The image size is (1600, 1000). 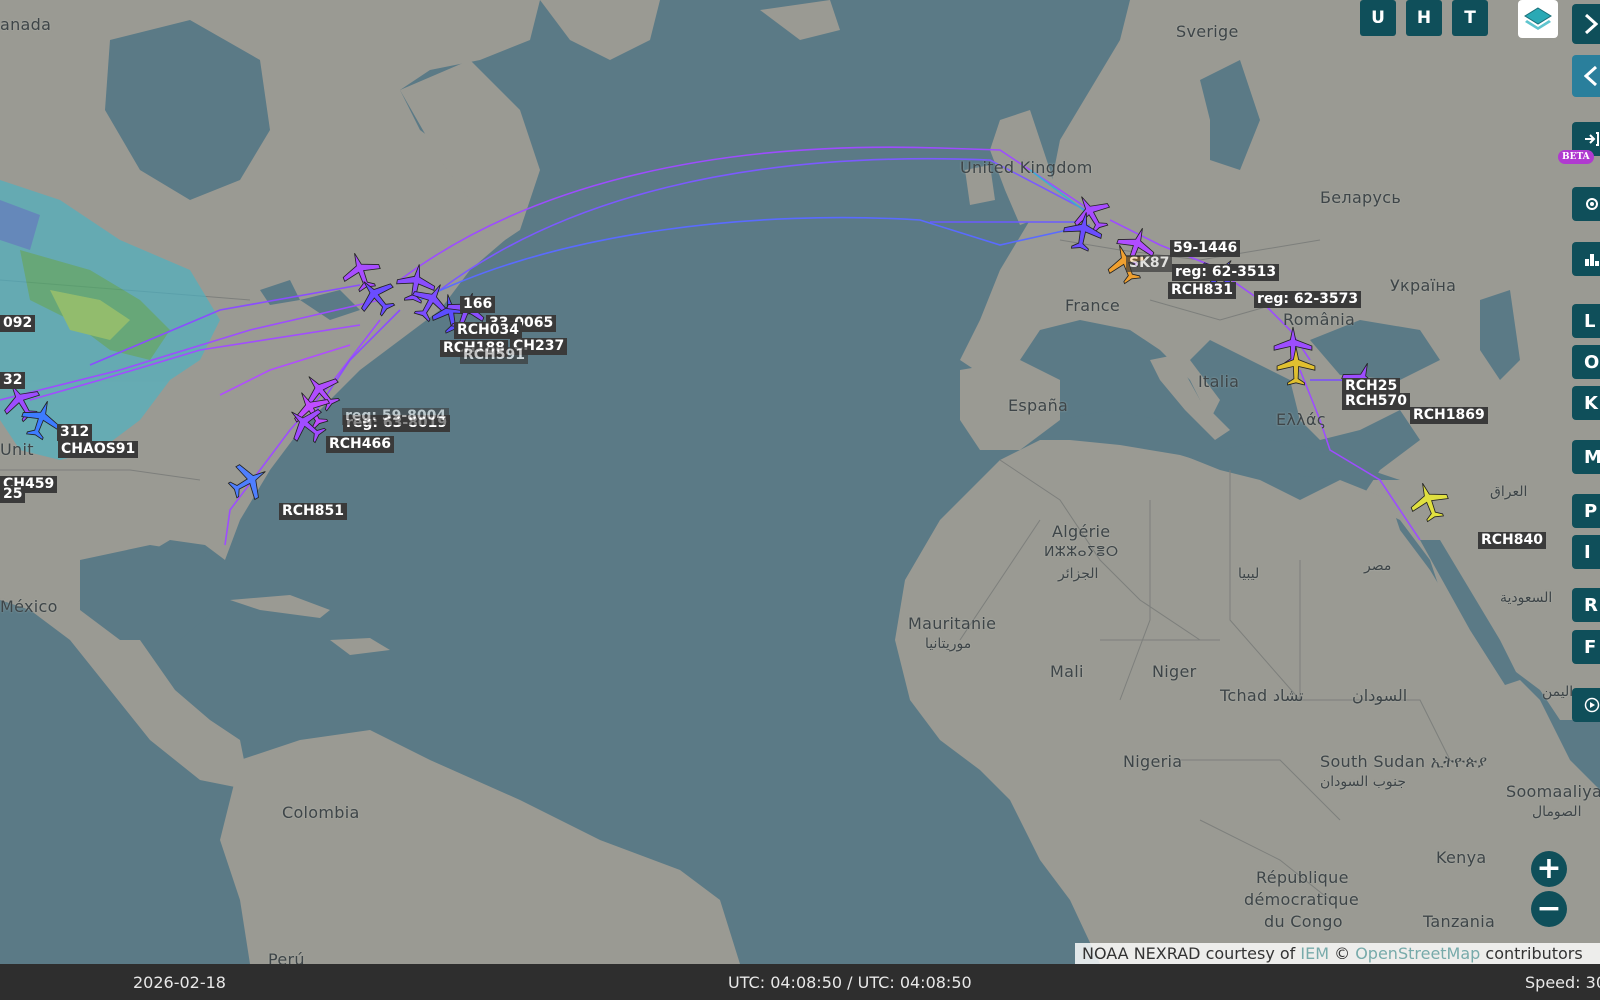 What do you see at coordinates (1380, 695) in the screenshot?
I see `place-label: السودان` at bounding box center [1380, 695].